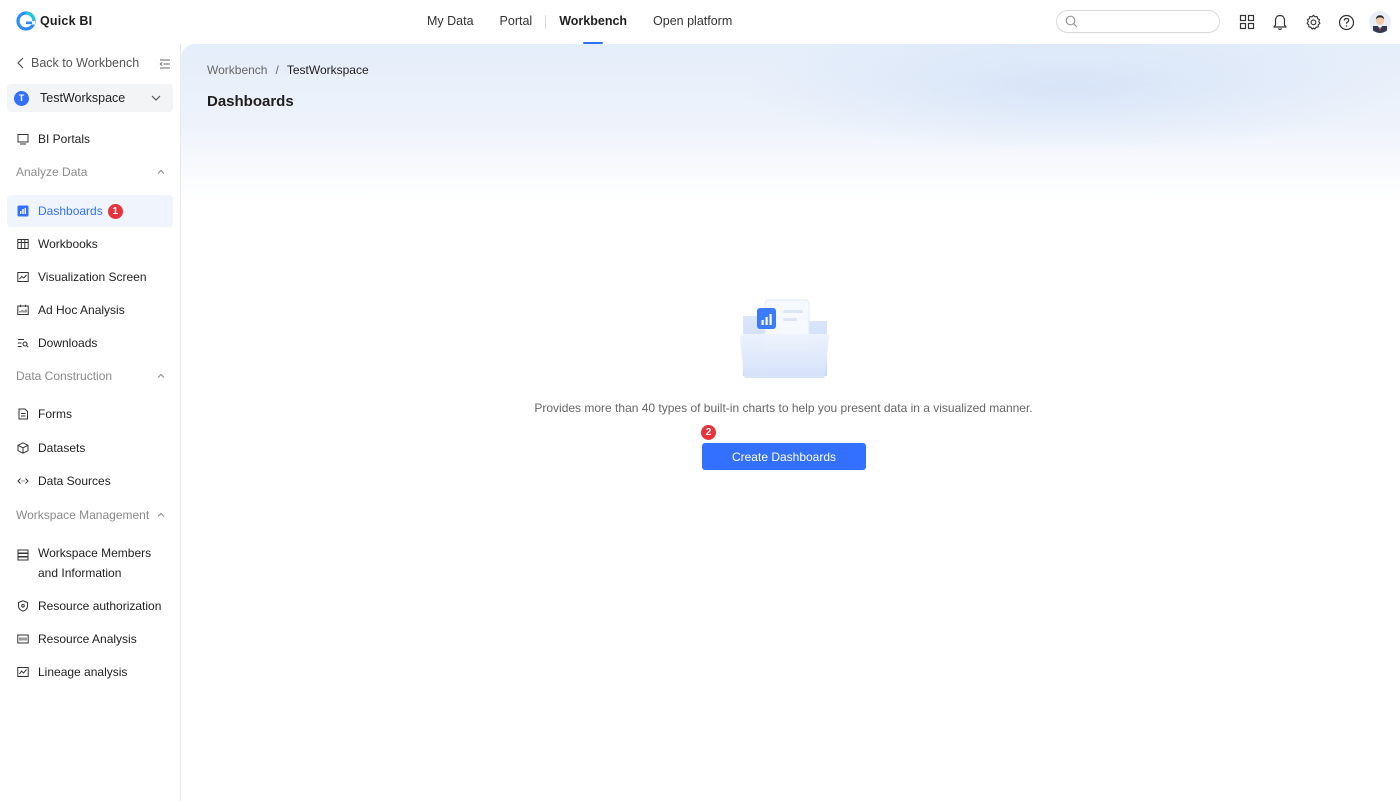 This screenshot has height=801, width=1400. I want to click on sidebar-item-workspace-members: Workspace Members and Information, so click(90, 563).